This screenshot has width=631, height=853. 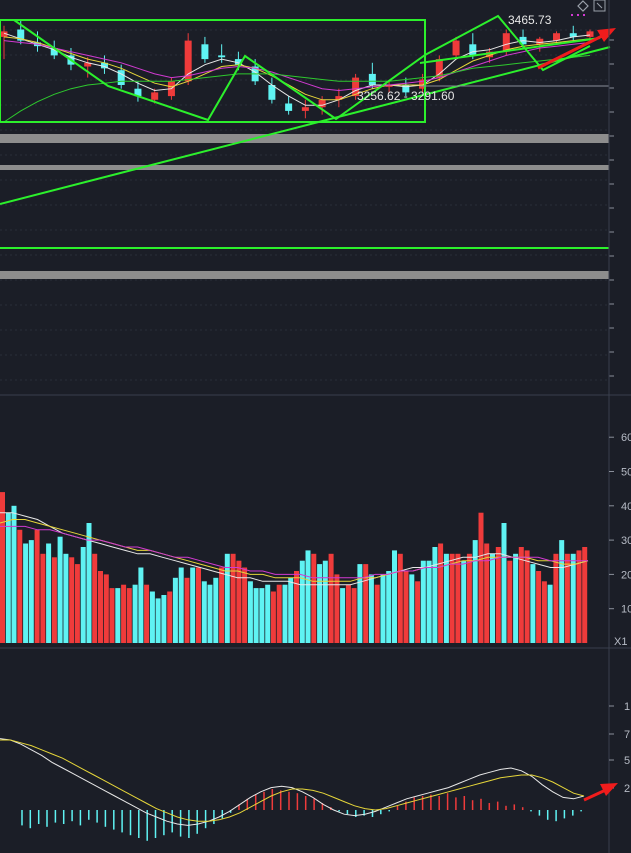 What do you see at coordinates (627, 735) in the screenshot?
I see `macd-axis-label: 7` at bounding box center [627, 735].